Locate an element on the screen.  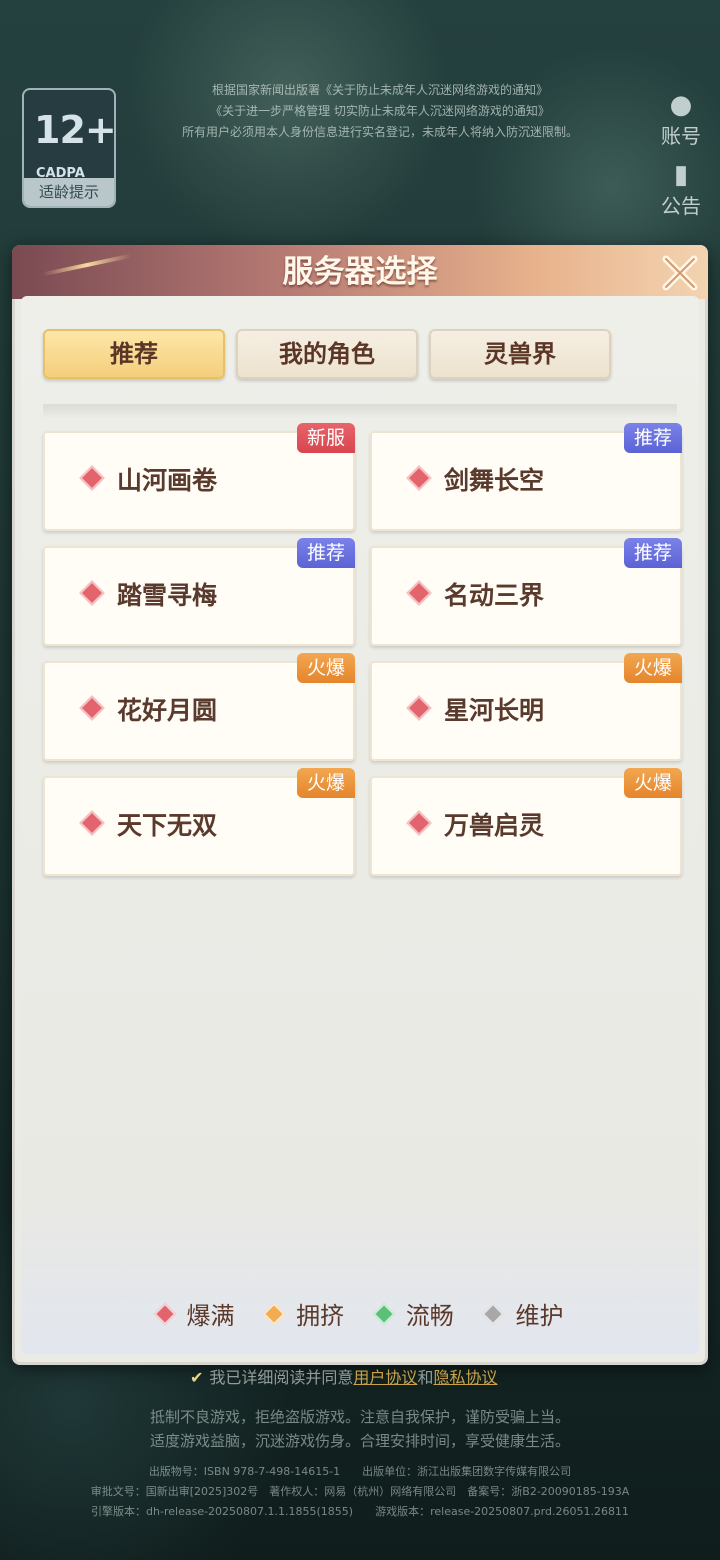
server-name: 剑舞长空 is located at coordinates (494, 480).